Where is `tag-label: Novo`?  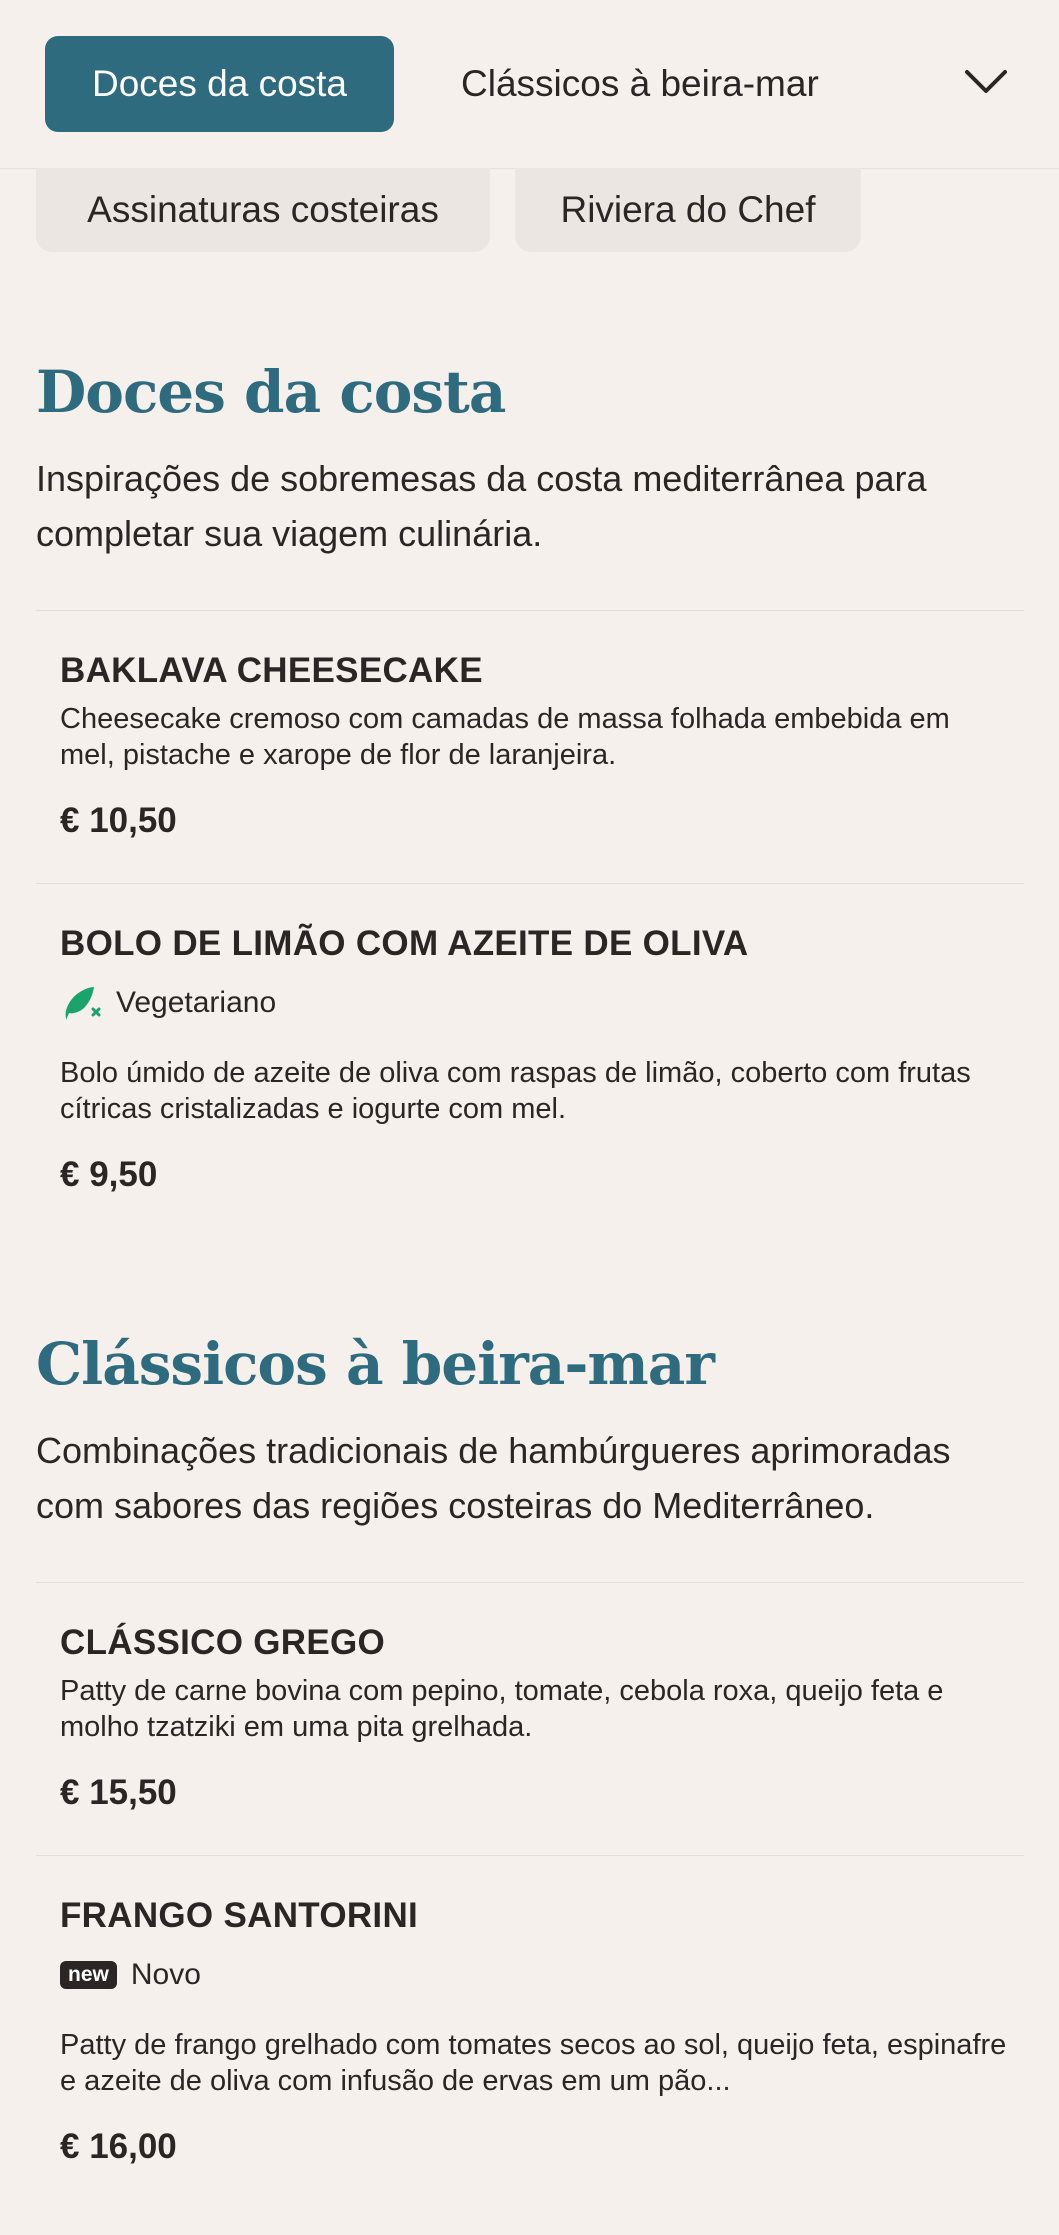 tag-label: Novo is located at coordinates (165, 1974).